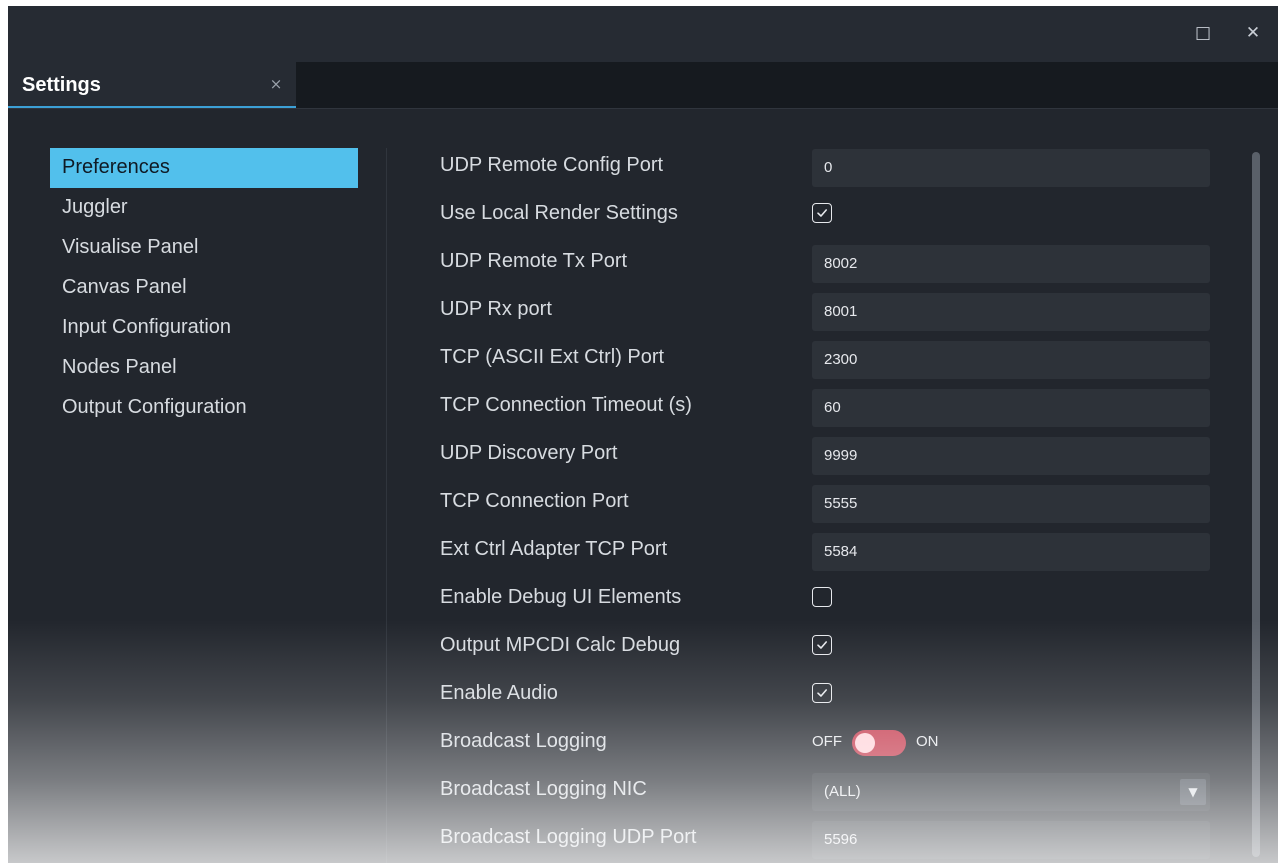 This screenshot has width=1284, height=863. Describe the element at coordinates (61, 85) in the screenshot. I see `tab-label: Settings` at that location.